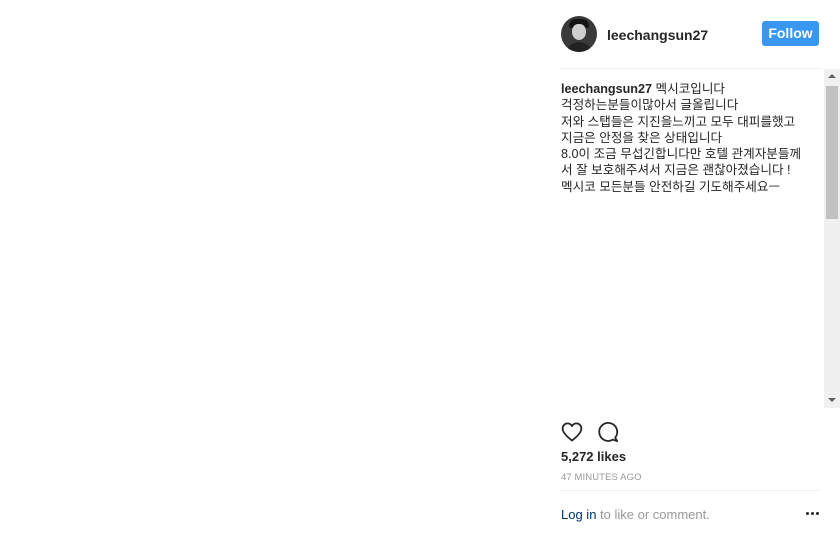  I want to click on scrollbar-thumb, so click(832, 152).